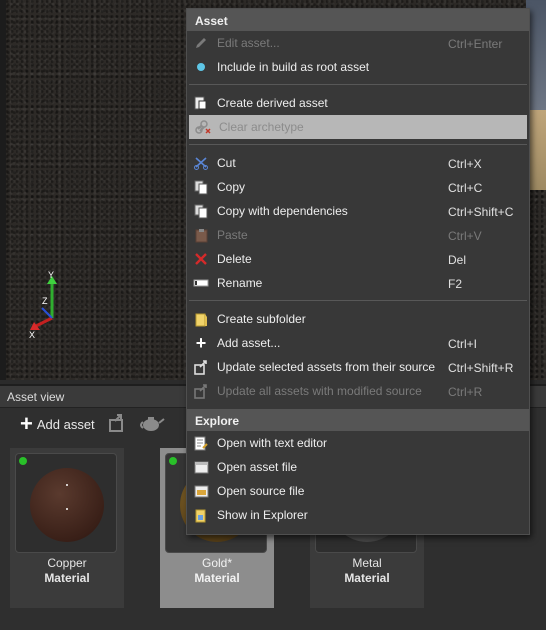  What do you see at coordinates (45, 301) in the screenshot?
I see `axis-z-label: Z` at bounding box center [45, 301].